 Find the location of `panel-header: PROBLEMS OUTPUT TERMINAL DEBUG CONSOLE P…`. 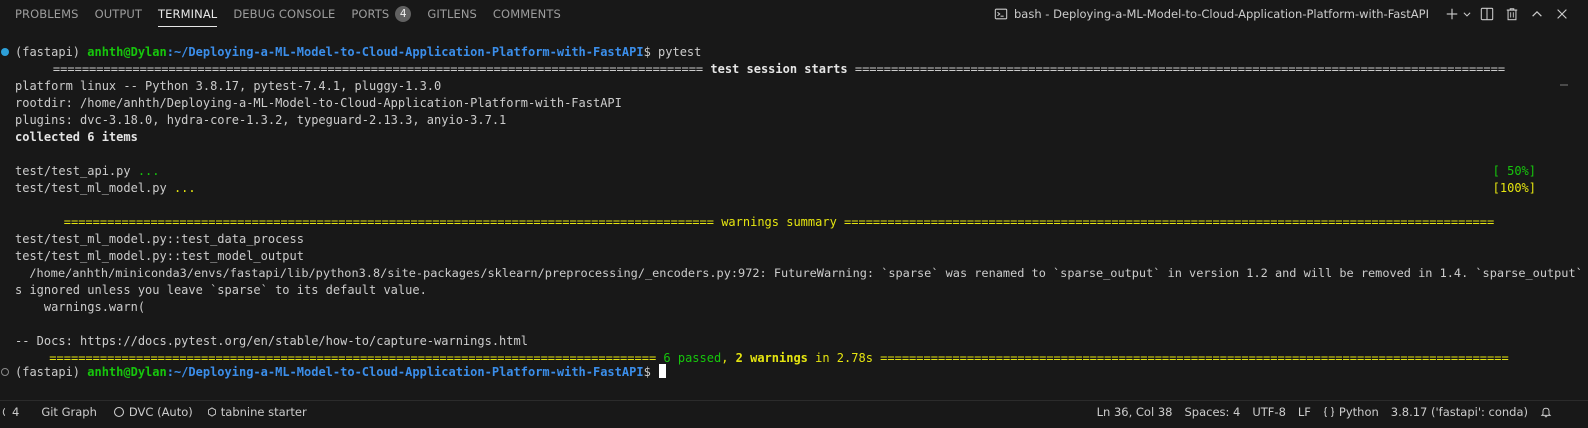

panel-header: PROBLEMS OUTPUT TERMINAL DEBUG CONSOLE P… is located at coordinates (794, 14).